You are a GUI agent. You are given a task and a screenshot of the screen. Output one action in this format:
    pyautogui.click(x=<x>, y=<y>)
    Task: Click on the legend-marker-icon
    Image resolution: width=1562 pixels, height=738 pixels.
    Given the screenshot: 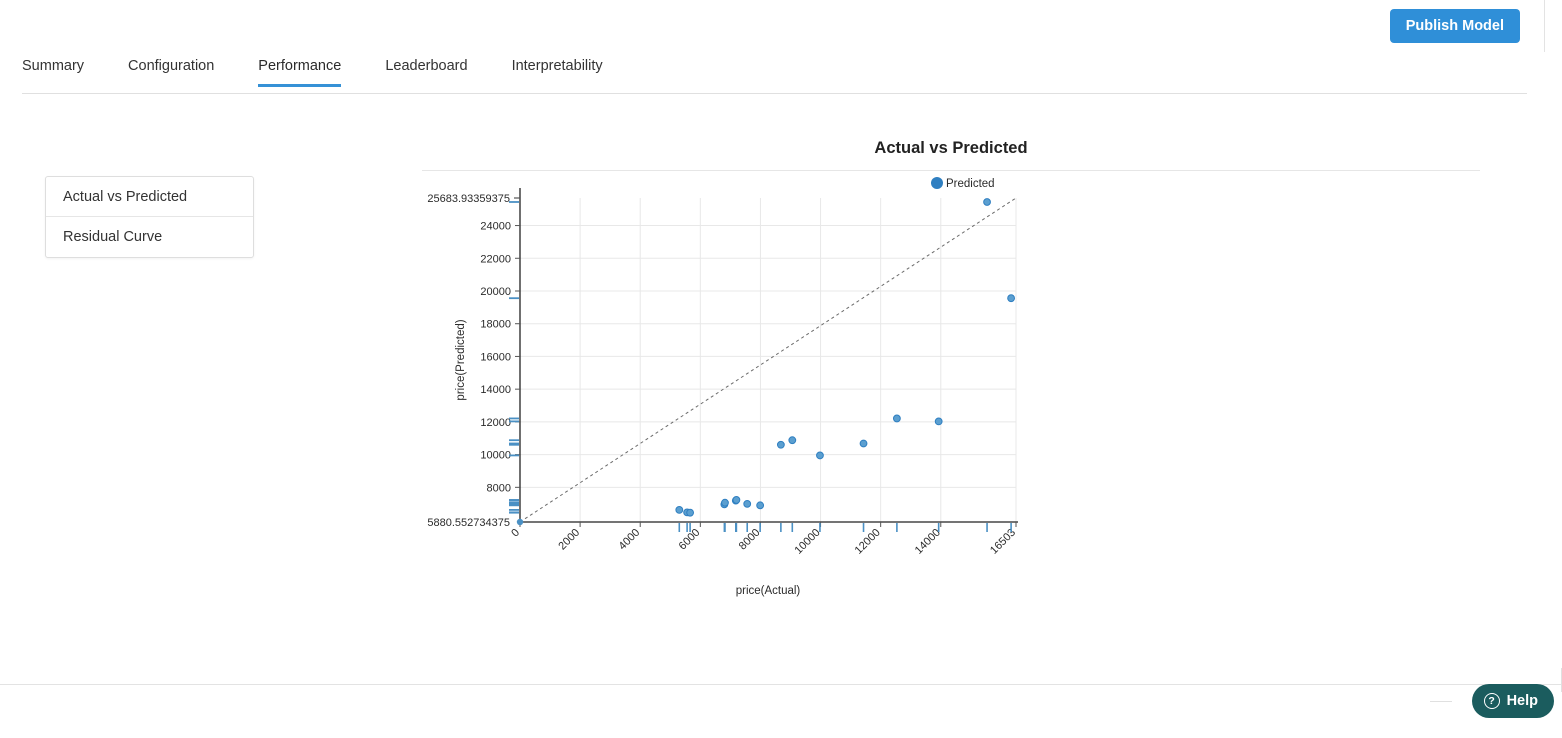 What is the action you would take?
    pyautogui.click(x=937, y=183)
    